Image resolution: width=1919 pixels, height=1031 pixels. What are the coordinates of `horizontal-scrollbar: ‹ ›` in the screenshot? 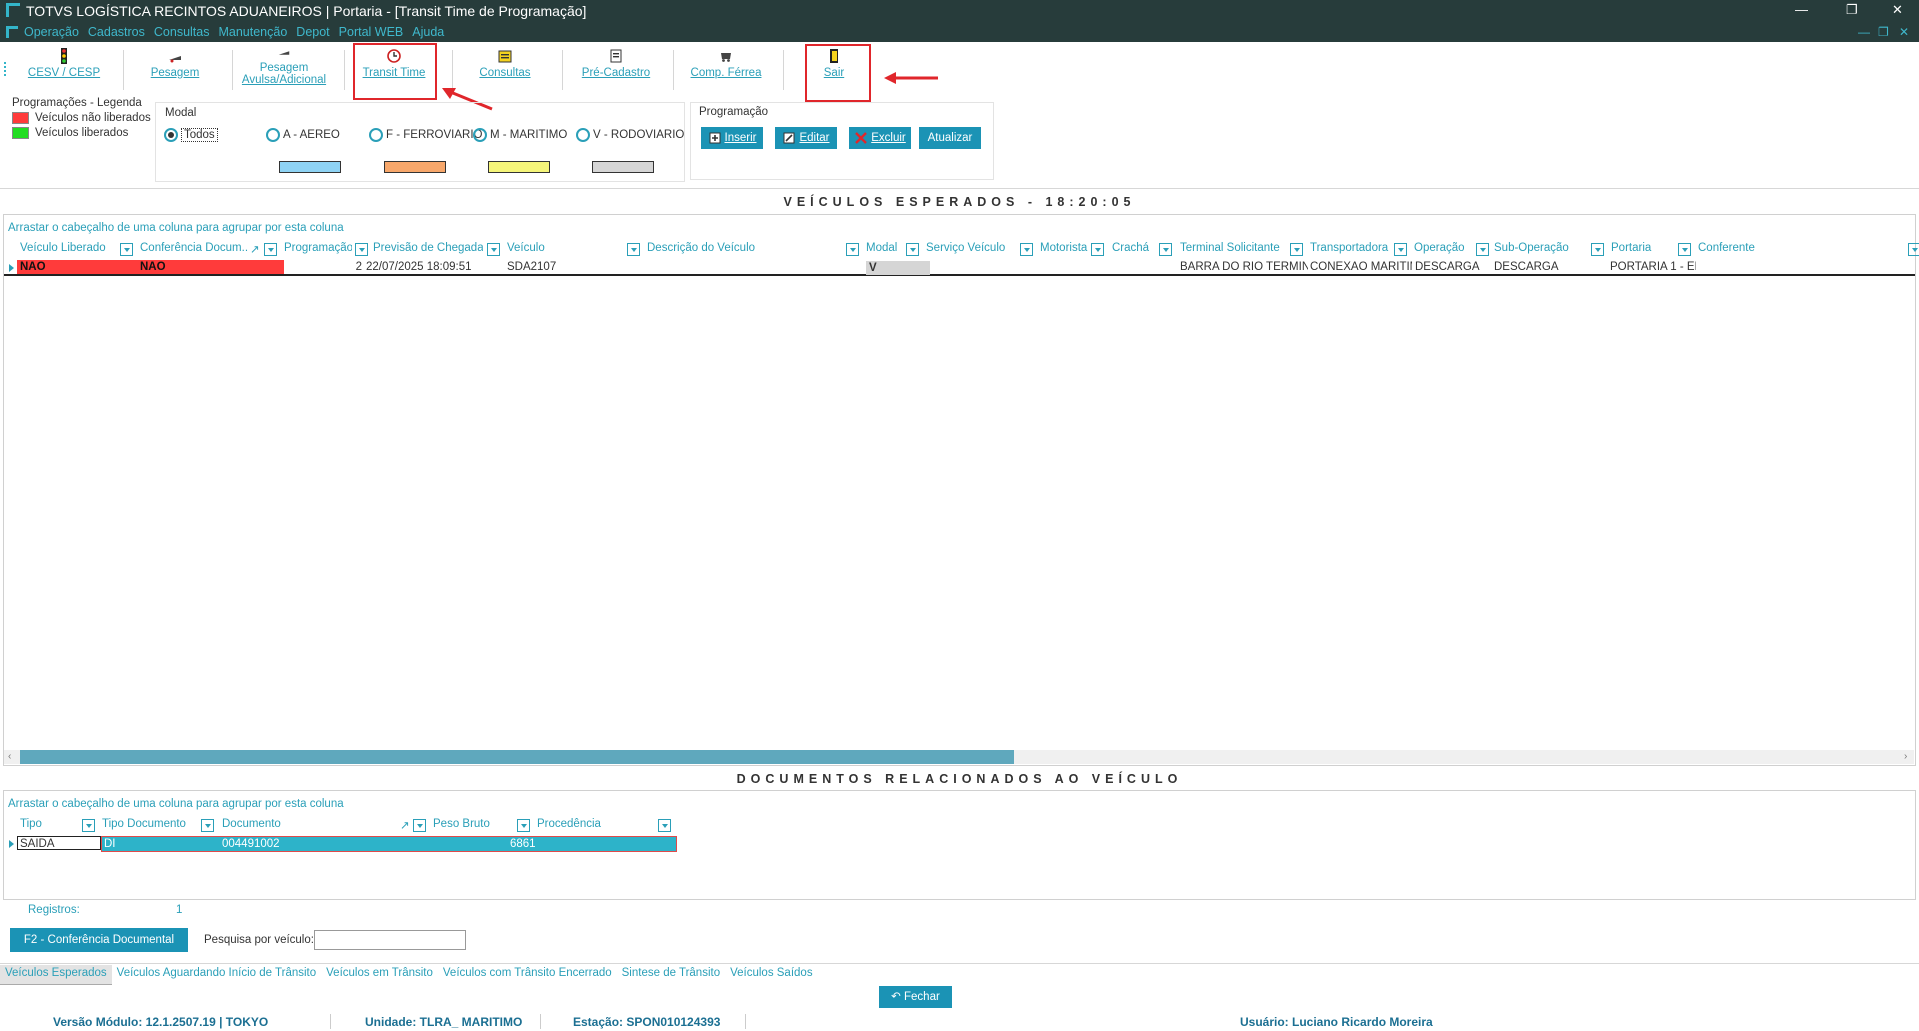 It's located at (959, 757).